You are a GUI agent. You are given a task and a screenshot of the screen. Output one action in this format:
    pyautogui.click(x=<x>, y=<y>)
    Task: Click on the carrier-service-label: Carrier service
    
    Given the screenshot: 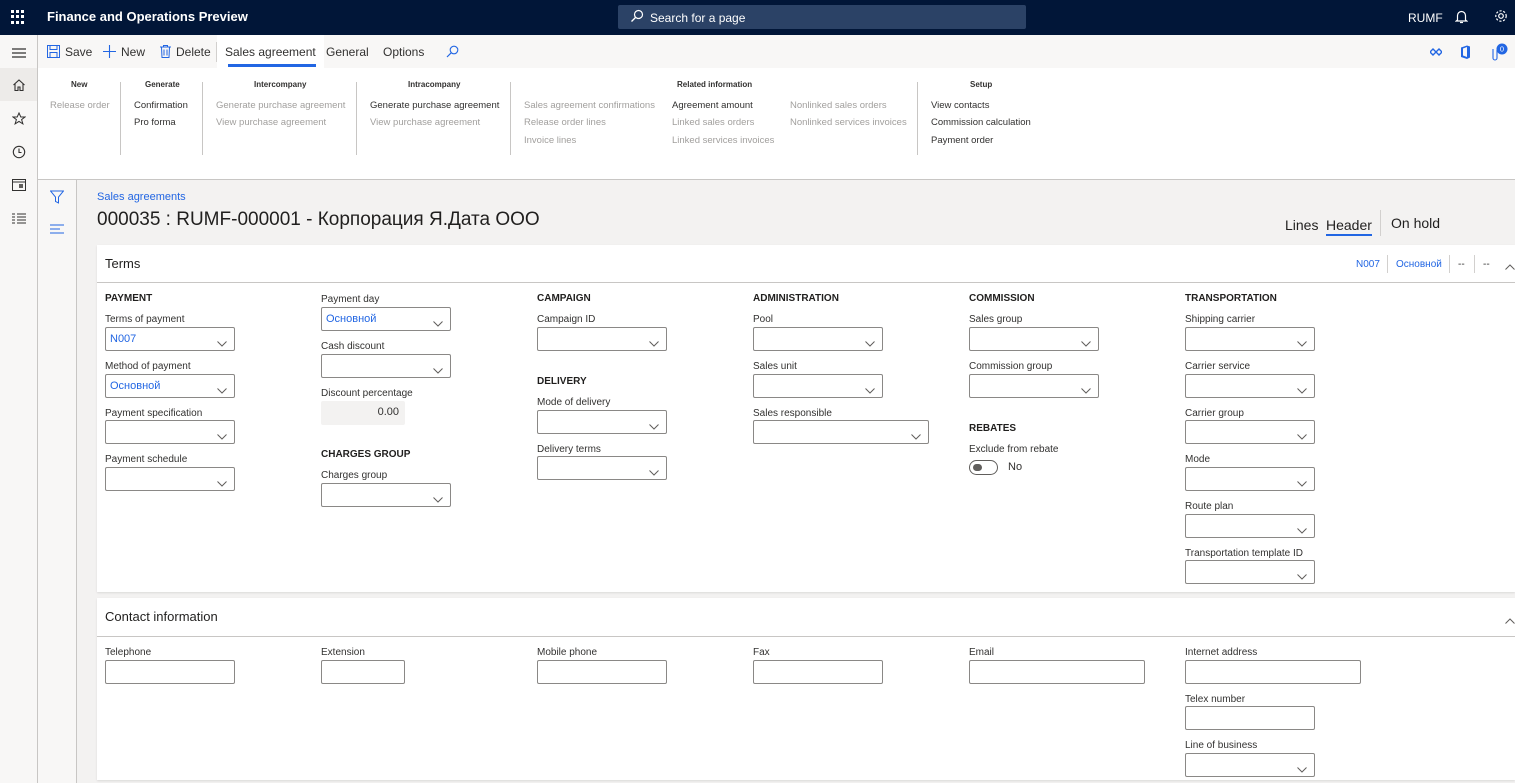 What is the action you would take?
    pyautogui.click(x=1218, y=366)
    